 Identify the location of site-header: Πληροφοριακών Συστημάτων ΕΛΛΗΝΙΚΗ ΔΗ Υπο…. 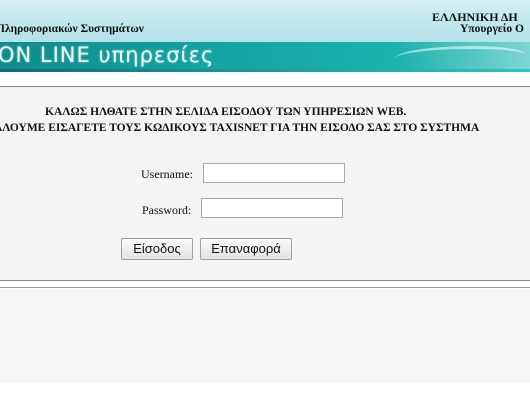
(265, 21).